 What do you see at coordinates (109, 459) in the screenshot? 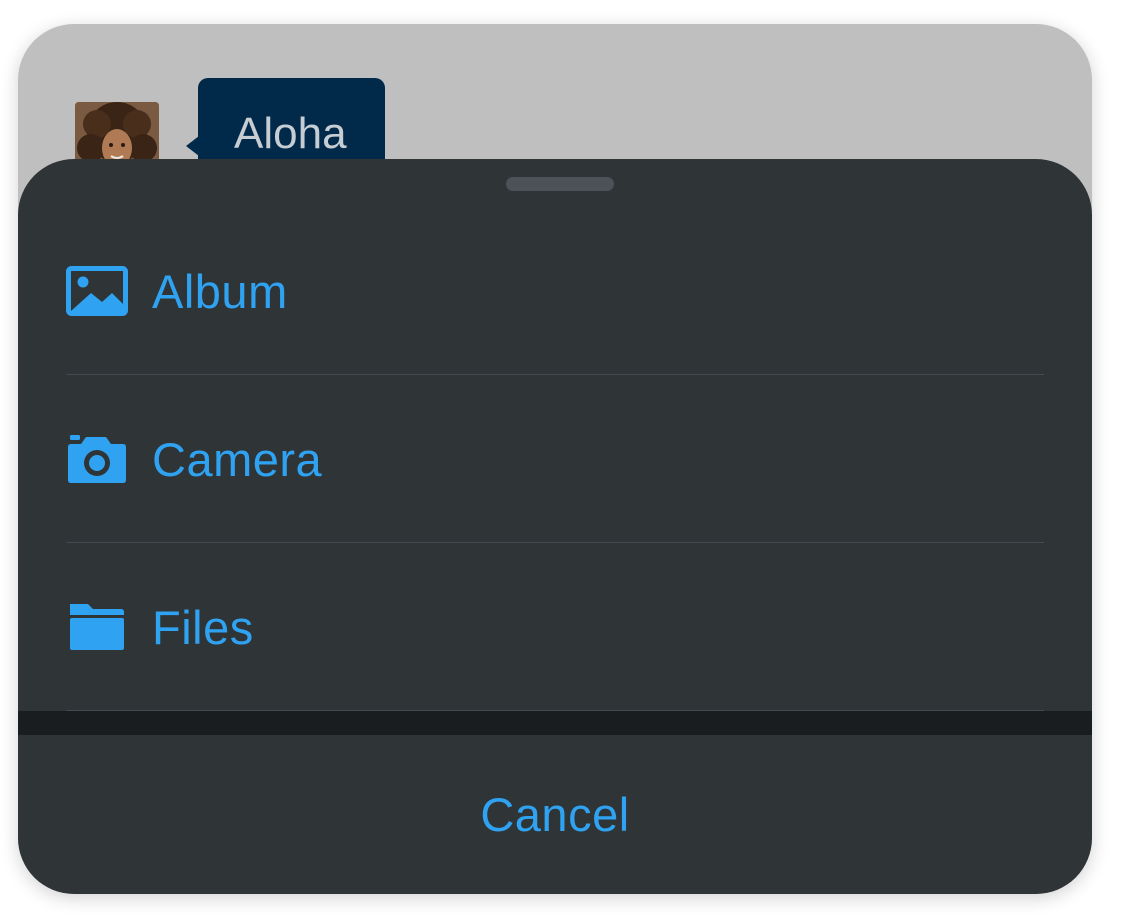
I see `camera-icon` at bounding box center [109, 459].